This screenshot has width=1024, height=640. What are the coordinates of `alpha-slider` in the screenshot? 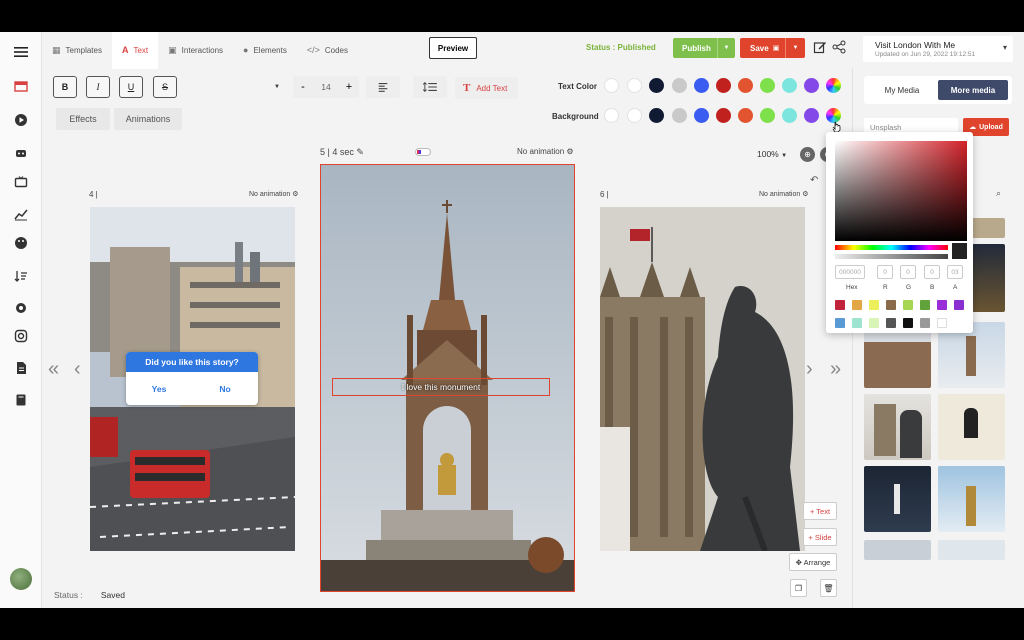 It's located at (891, 256).